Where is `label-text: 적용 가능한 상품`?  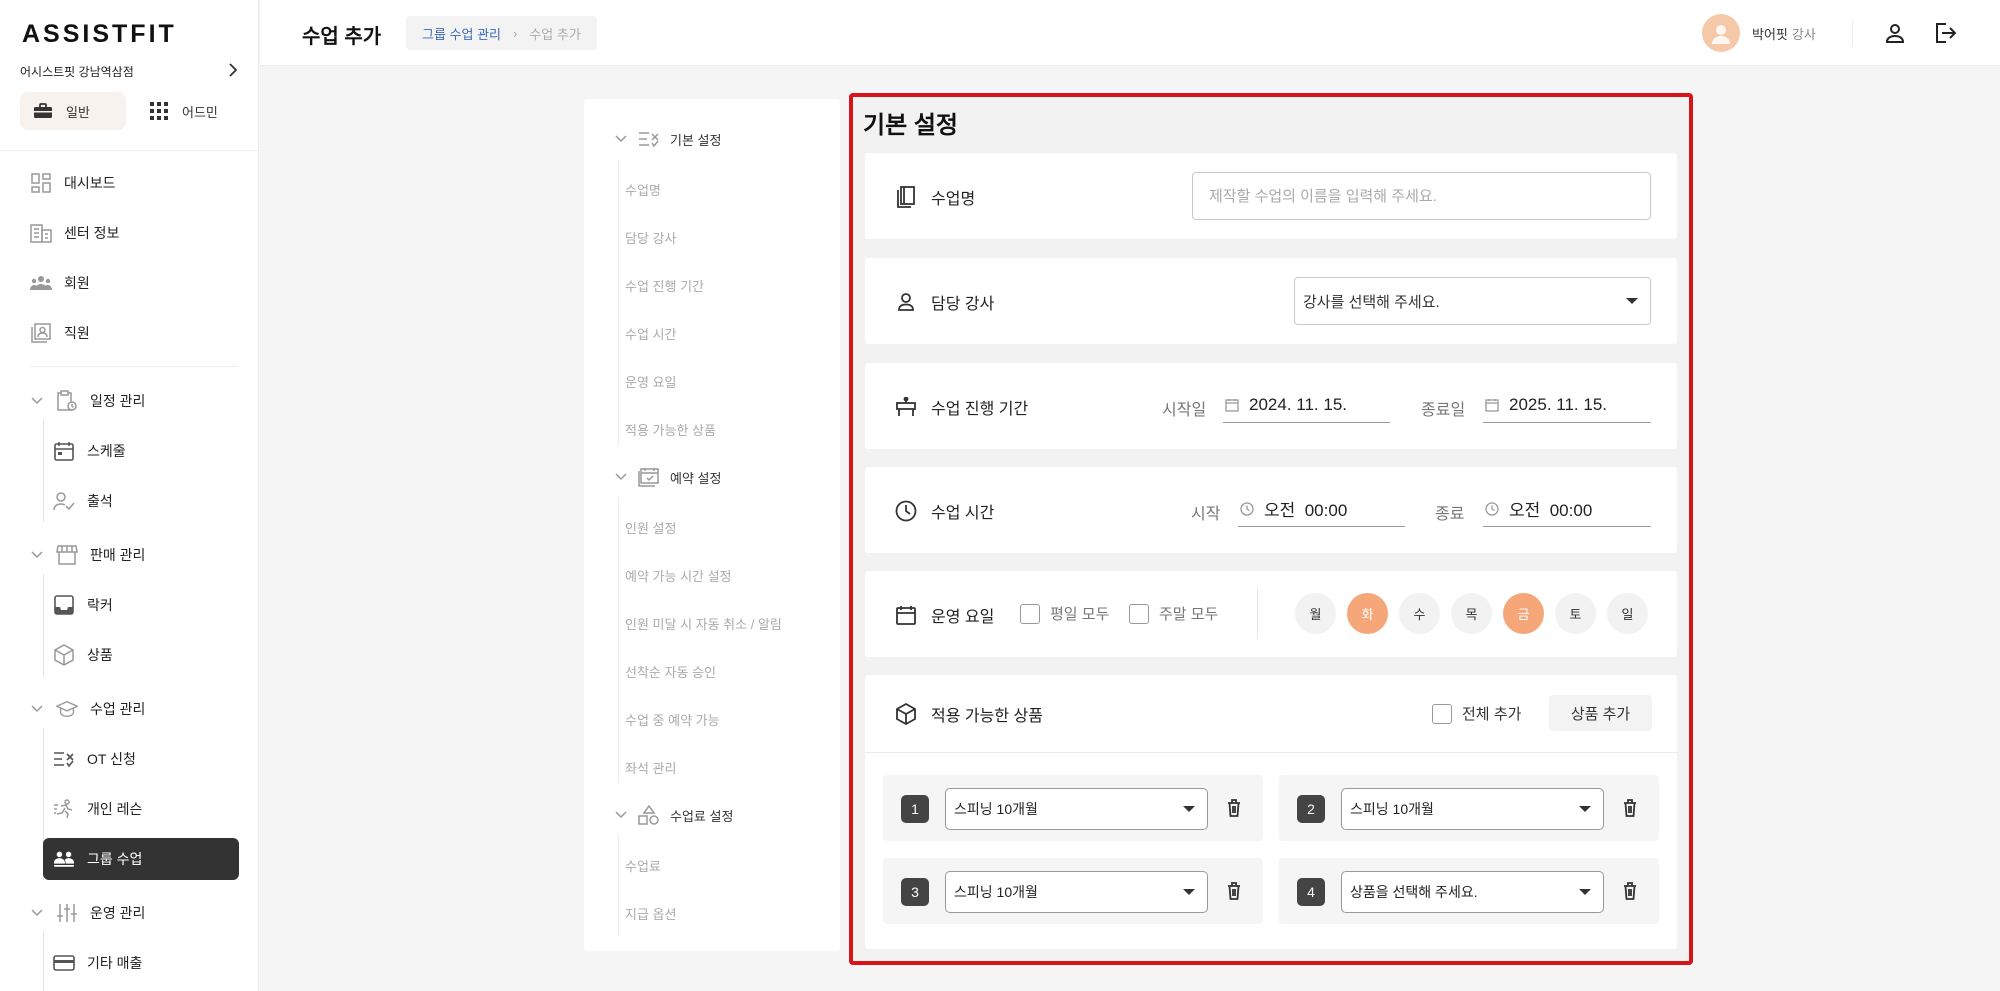
label-text: 적용 가능한 상품 is located at coordinates (987, 716).